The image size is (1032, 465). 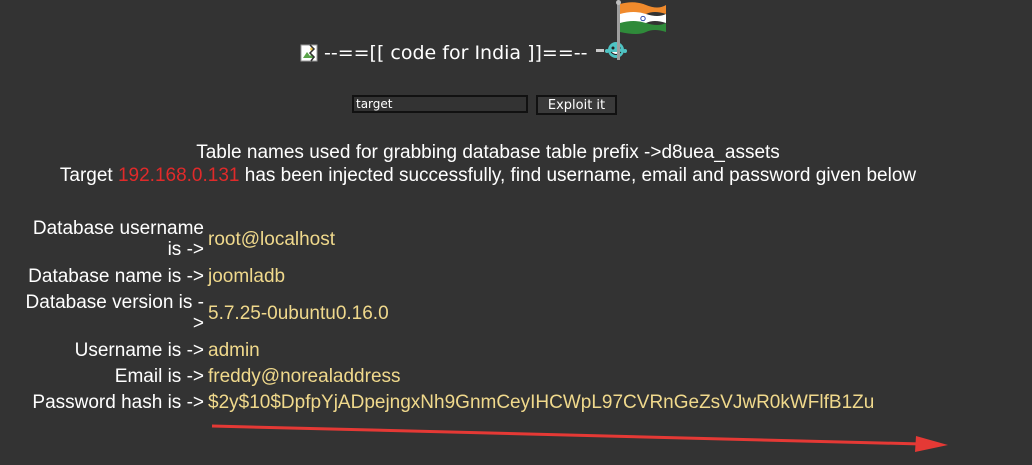 I want to click on result-row-email: Email is -> freddy@norealaddress, so click(x=446, y=376).